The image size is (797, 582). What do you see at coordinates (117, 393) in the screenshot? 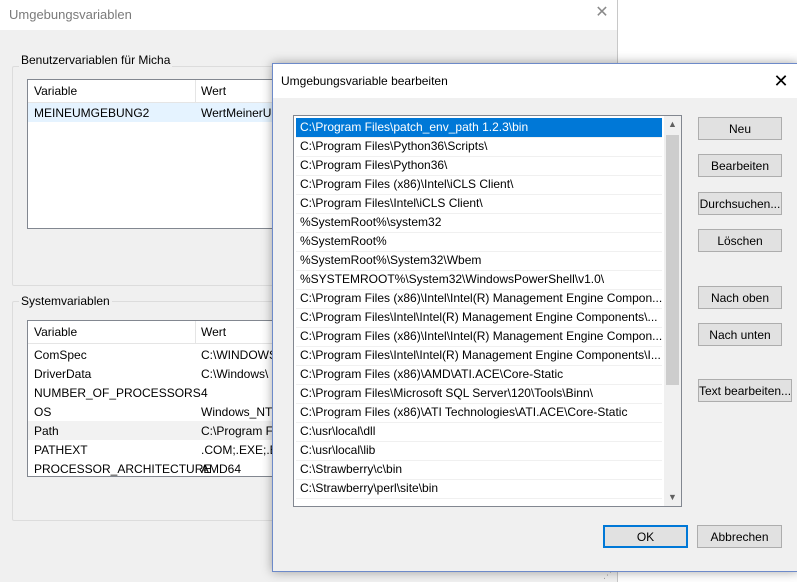
I see `system-variable-name: NUMBER_OF_PROCESSORS` at bounding box center [117, 393].